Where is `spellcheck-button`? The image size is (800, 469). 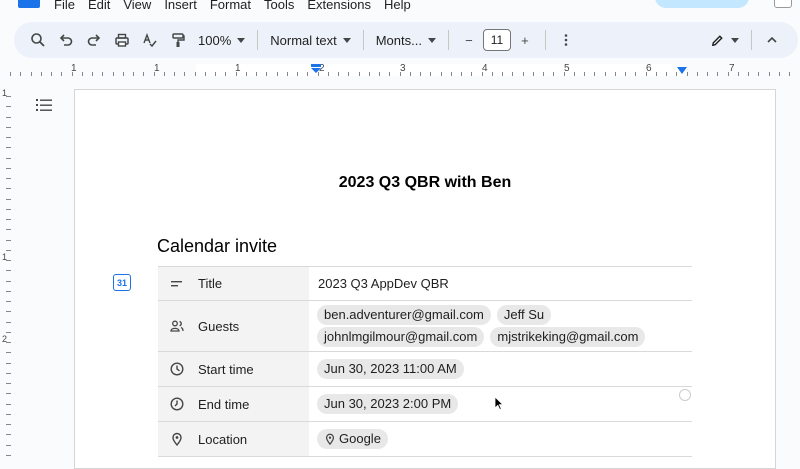 spellcheck-button is located at coordinates (150, 40).